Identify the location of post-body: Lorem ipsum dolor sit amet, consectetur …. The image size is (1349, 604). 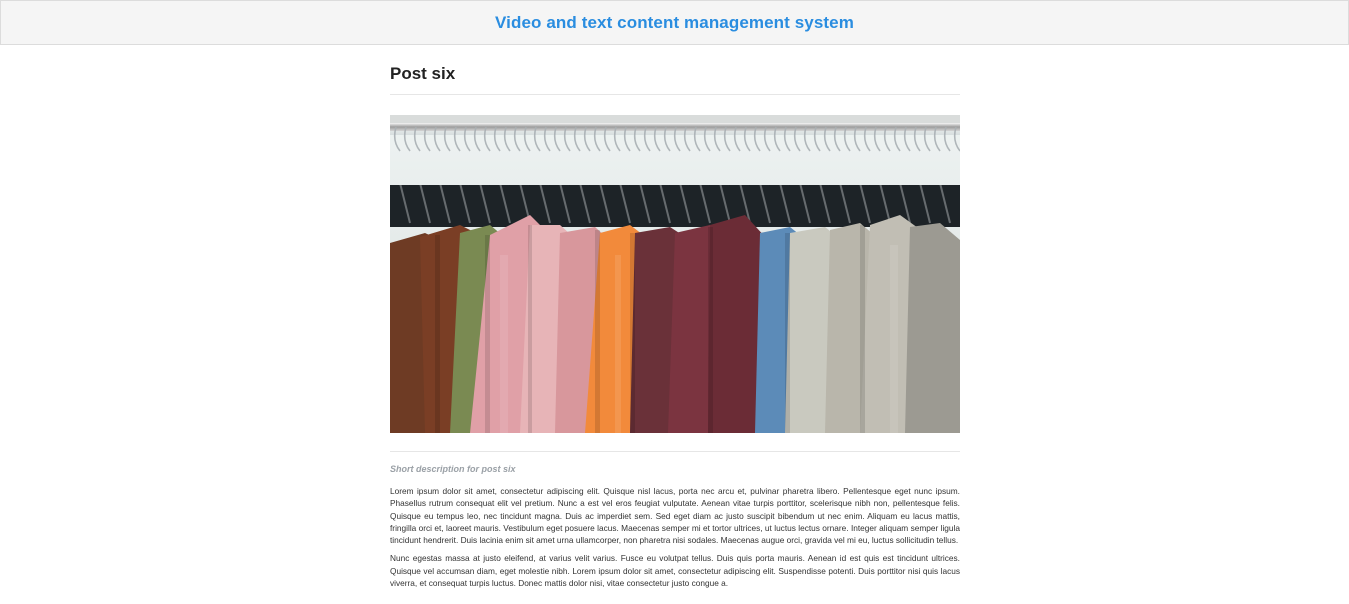
(675, 537).